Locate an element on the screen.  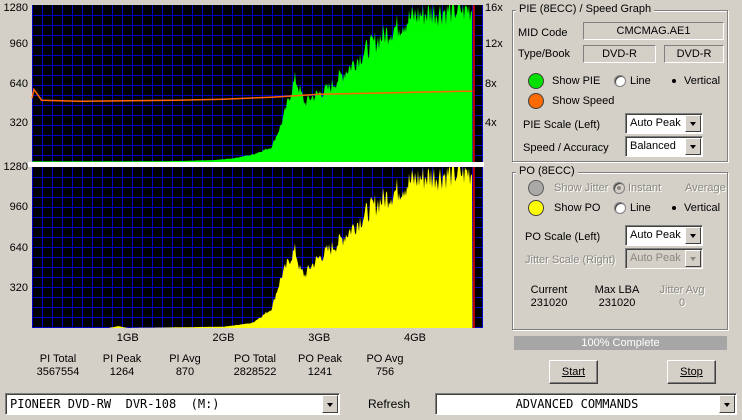
po-left-tick-label: 1280 is located at coordinates (15, 167).